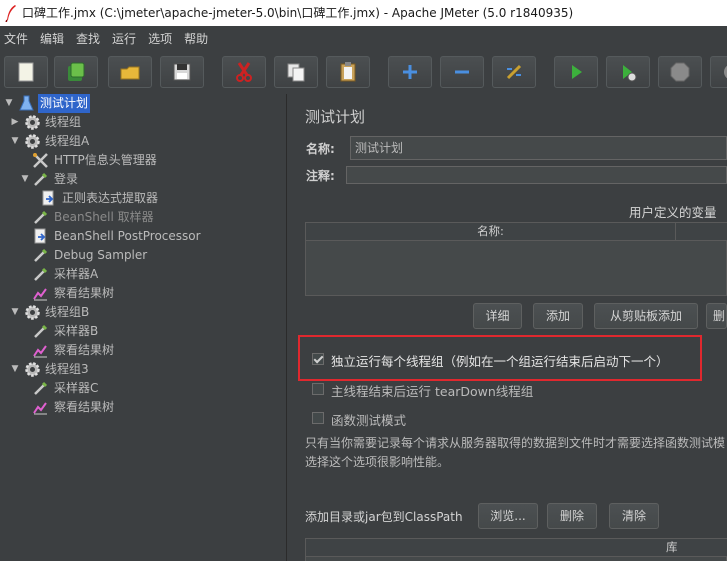  Describe the element at coordinates (40, 160) in the screenshot. I see `tools-icon` at that location.